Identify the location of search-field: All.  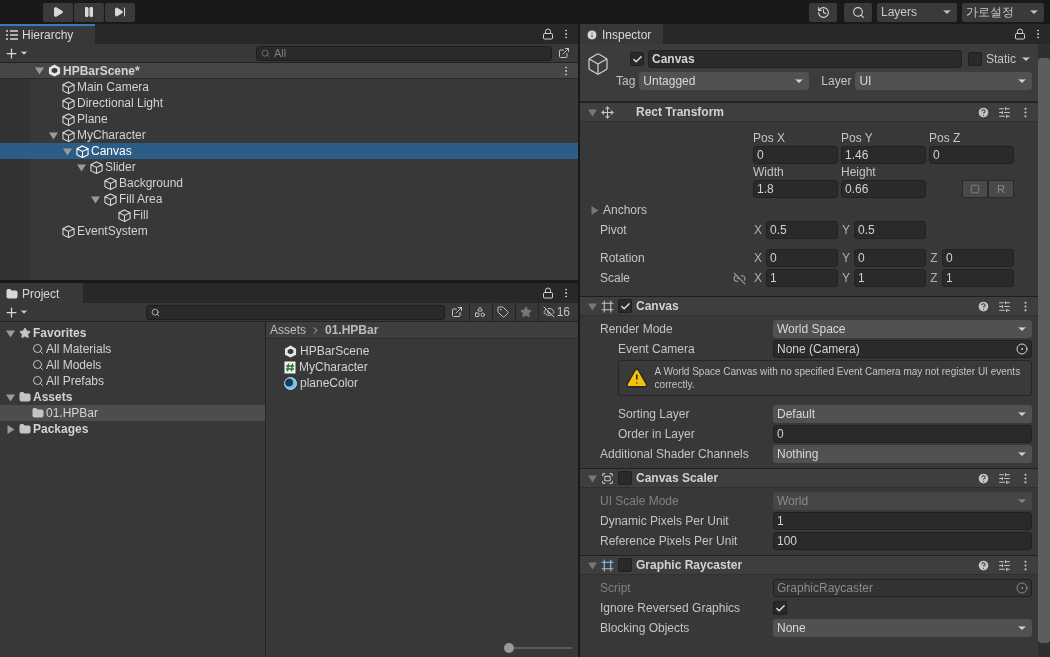
(404, 53).